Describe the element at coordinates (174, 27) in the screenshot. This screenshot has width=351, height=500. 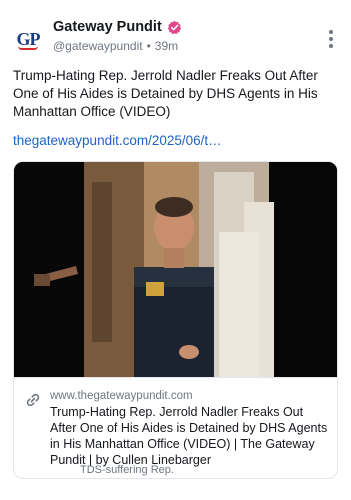
I see `verified-badge-icon` at that location.